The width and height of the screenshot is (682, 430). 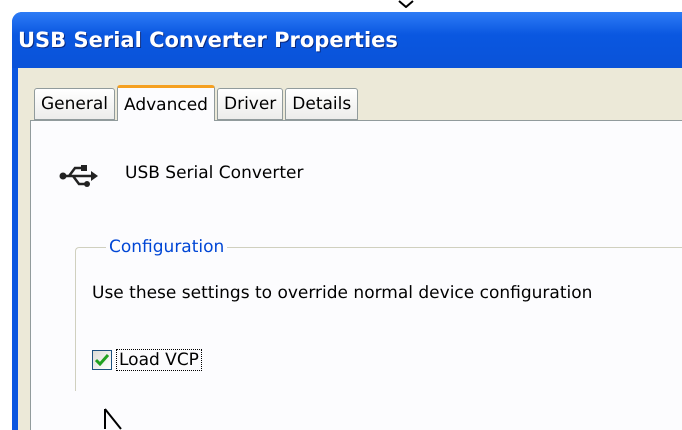 I want to click on checkbox-label: Load VCP, so click(x=159, y=360).